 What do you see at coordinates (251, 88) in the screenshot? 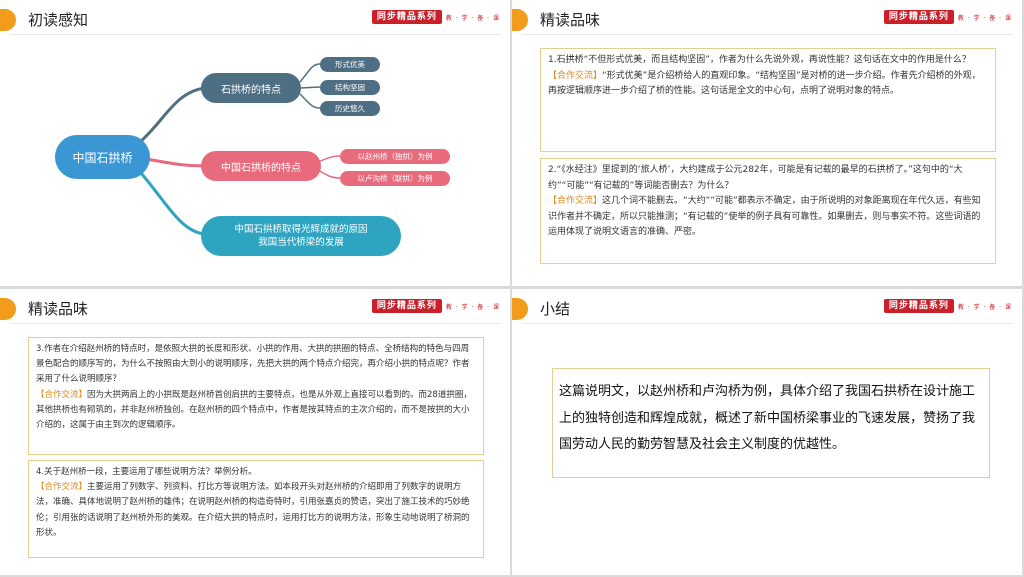
I see `mindmap-branch-features: 石拱桥的特点` at bounding box center [251, 88].